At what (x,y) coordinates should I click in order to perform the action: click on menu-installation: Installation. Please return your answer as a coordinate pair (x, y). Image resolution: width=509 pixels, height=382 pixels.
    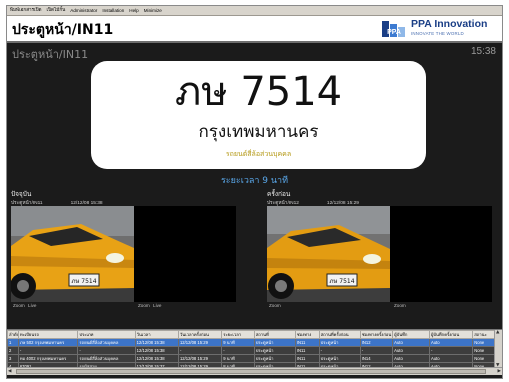
    Looking at the image, I should click on (113, 10).